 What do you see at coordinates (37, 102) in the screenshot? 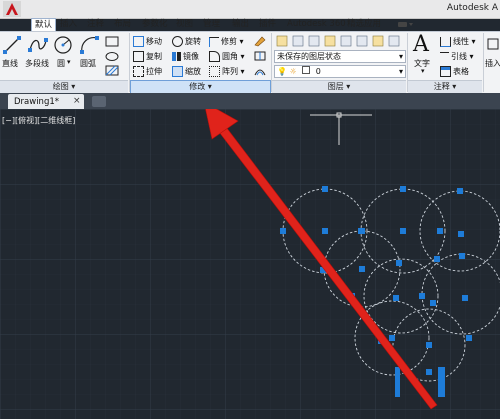
I see `document-tab-label: Drawing1*` at bounding box center [37, 102].